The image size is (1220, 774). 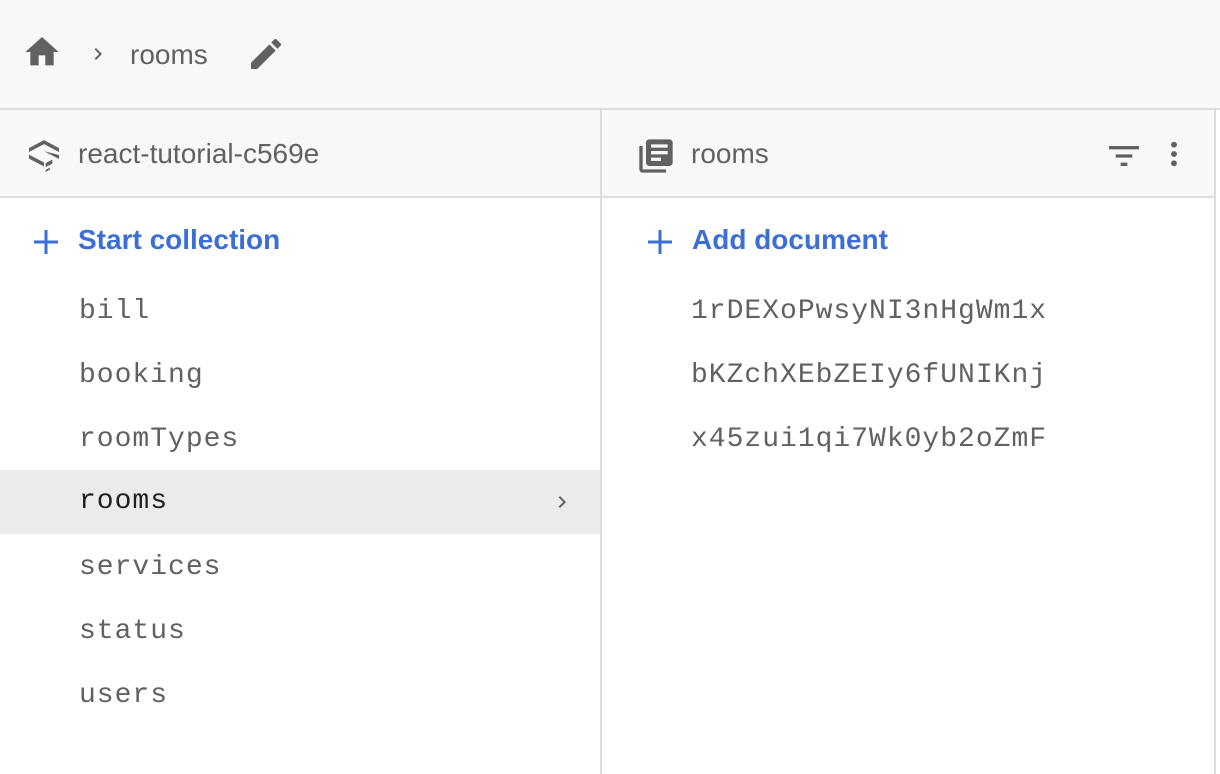 What do you see at coordinates (790, 239) in the screenshot?
I see `add-document-label: Add document` at bounding box center [790, 239].